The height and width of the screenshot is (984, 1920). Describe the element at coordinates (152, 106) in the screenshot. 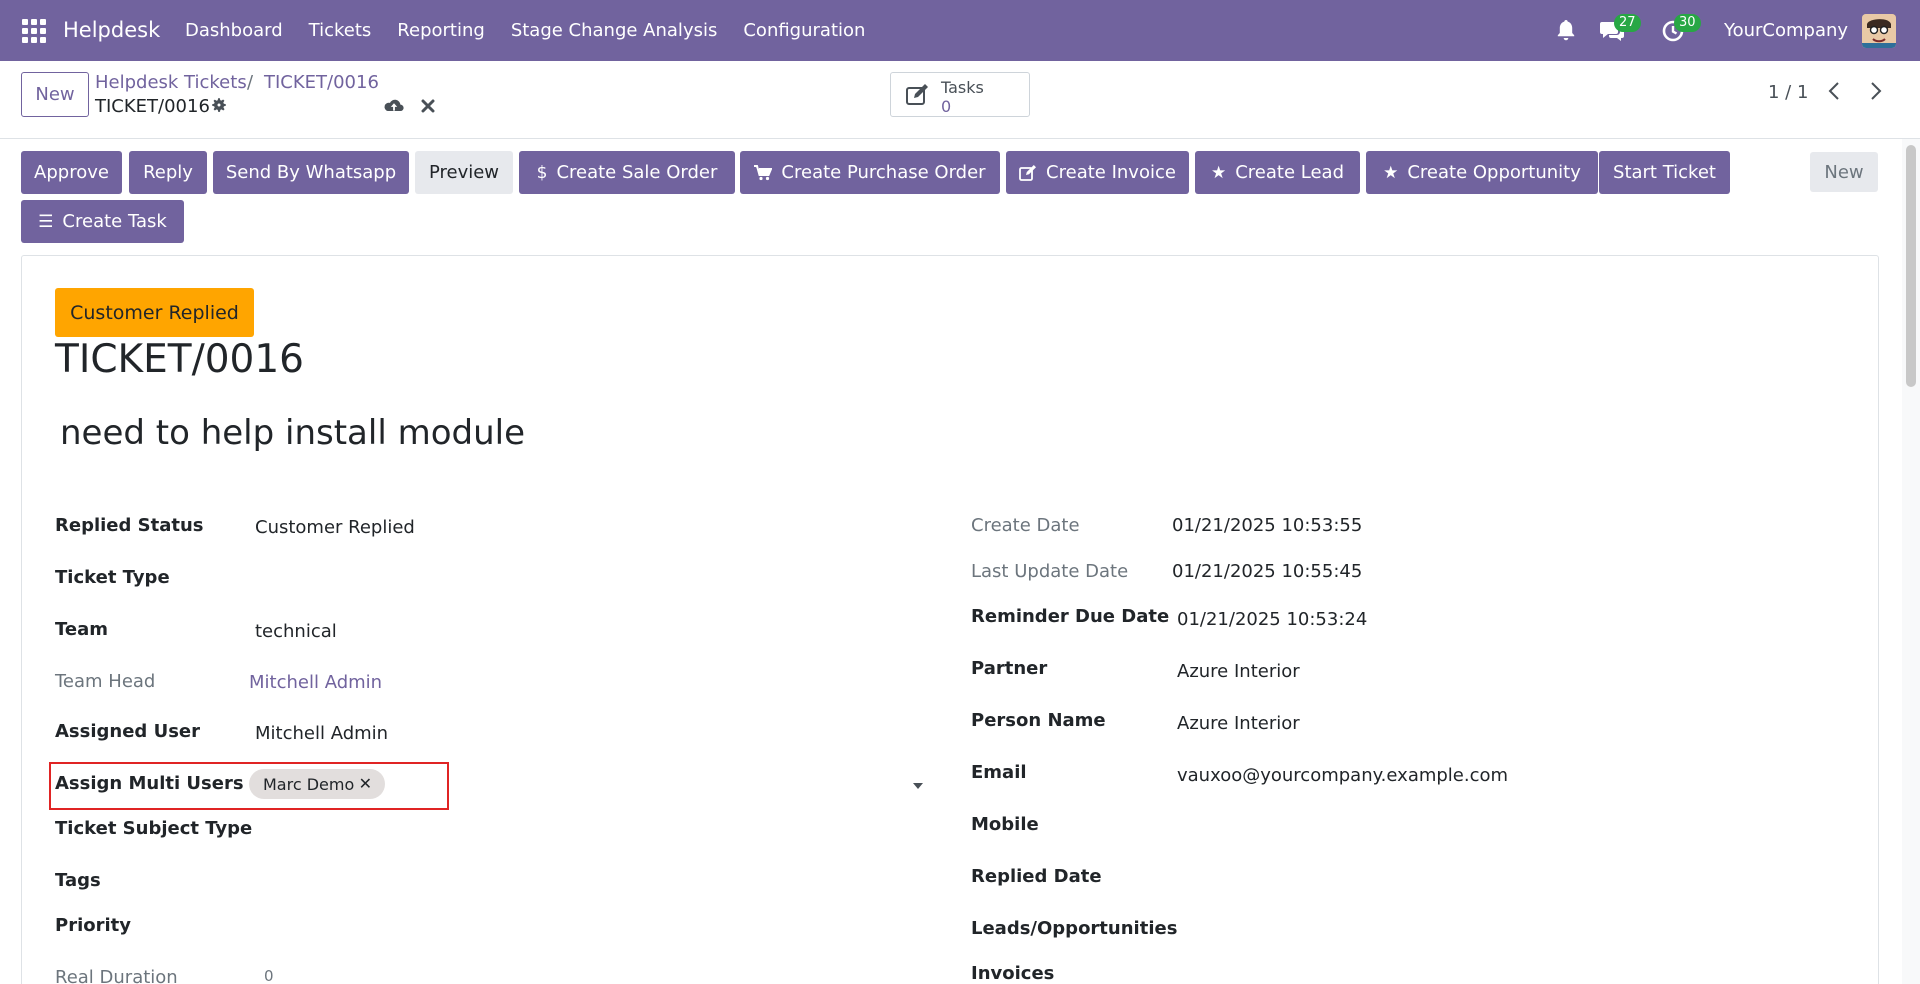

I see `record-name: TICKET/0016` at that location.